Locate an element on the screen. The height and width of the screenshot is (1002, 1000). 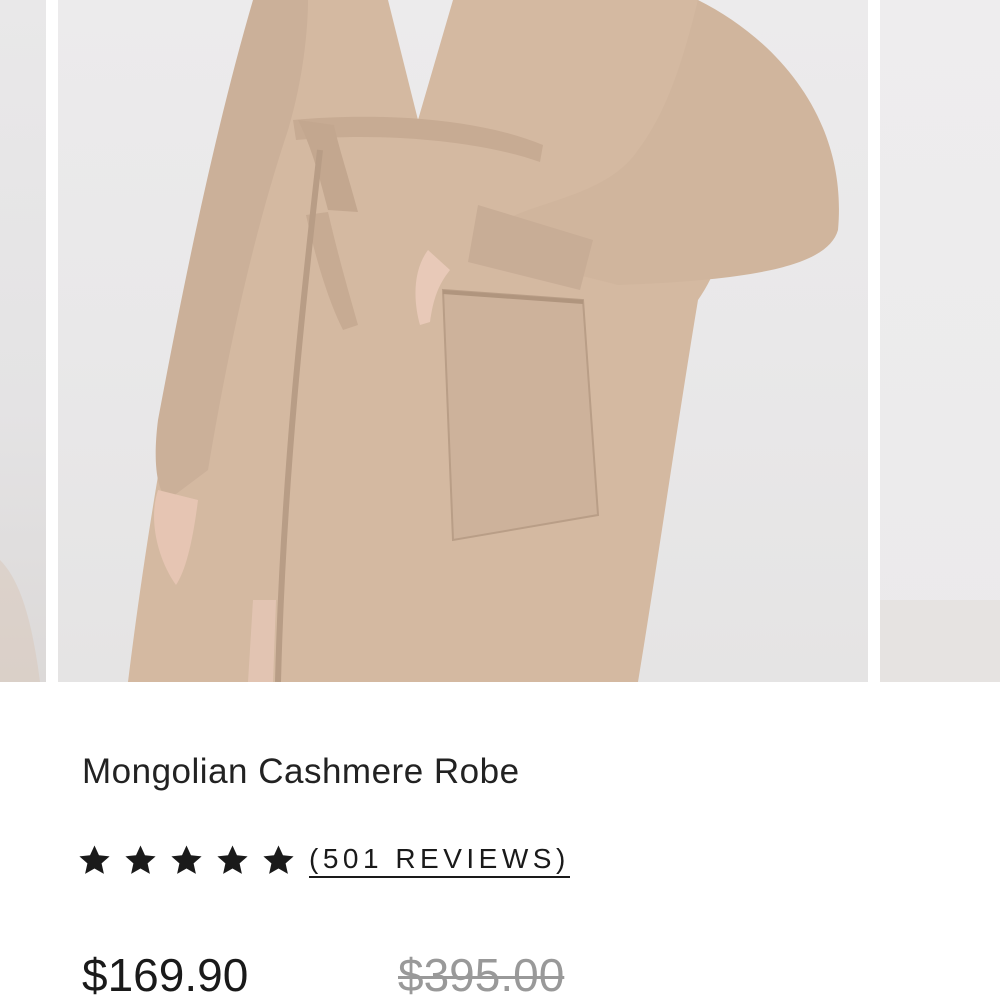
compare-at-price: $395.00 is located at coordinates (481, 975).